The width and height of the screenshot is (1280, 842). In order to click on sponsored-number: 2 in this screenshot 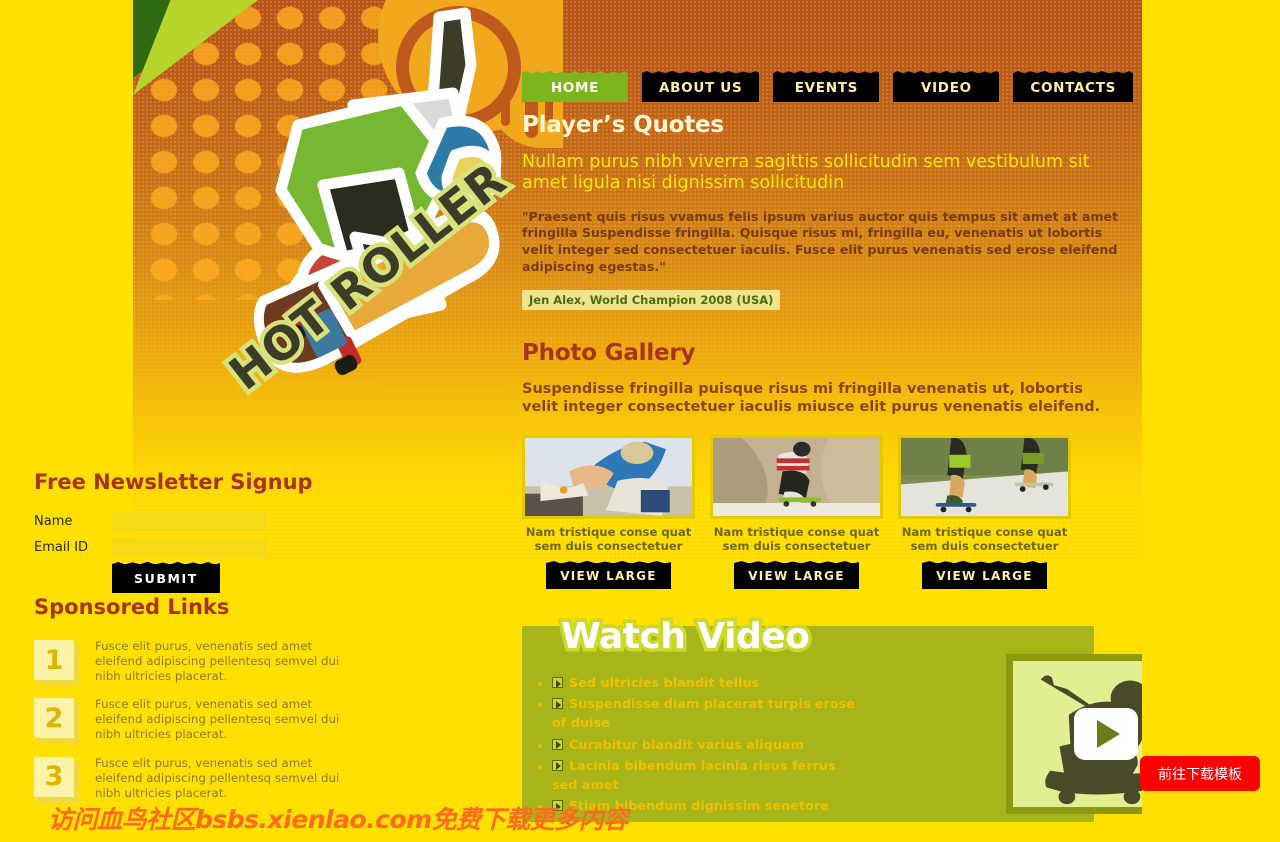, I will do `click(54, 718)`.